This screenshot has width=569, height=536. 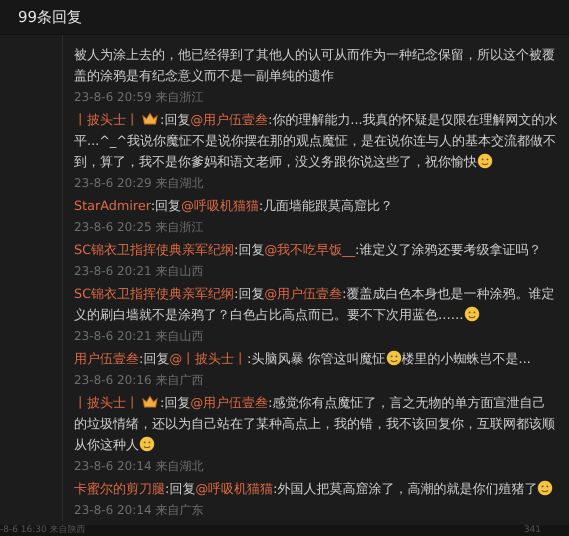 I want to click on mention-link: @丨披头士丨, so click(x=208, y=359).